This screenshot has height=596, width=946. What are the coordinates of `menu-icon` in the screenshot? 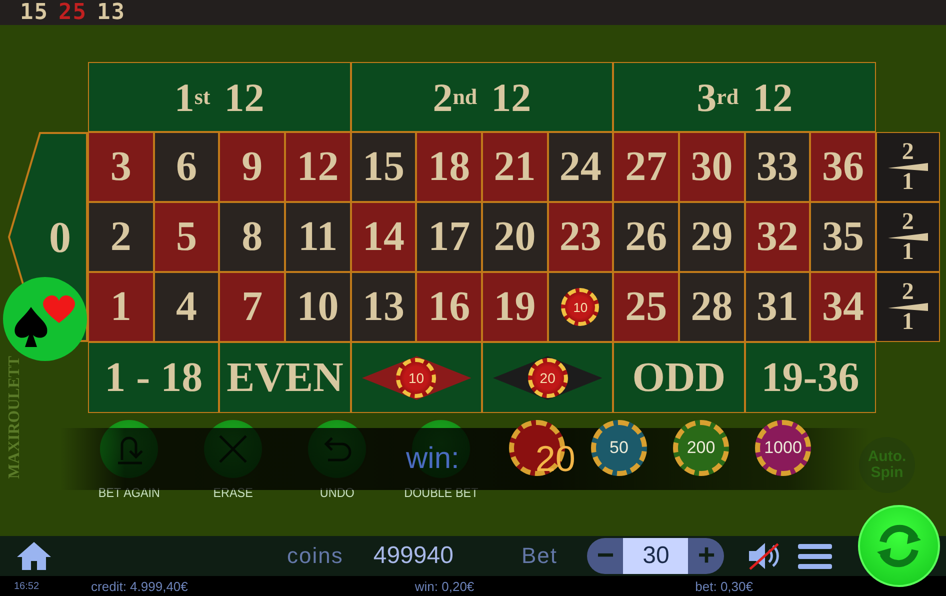 It's located at (815, 556).